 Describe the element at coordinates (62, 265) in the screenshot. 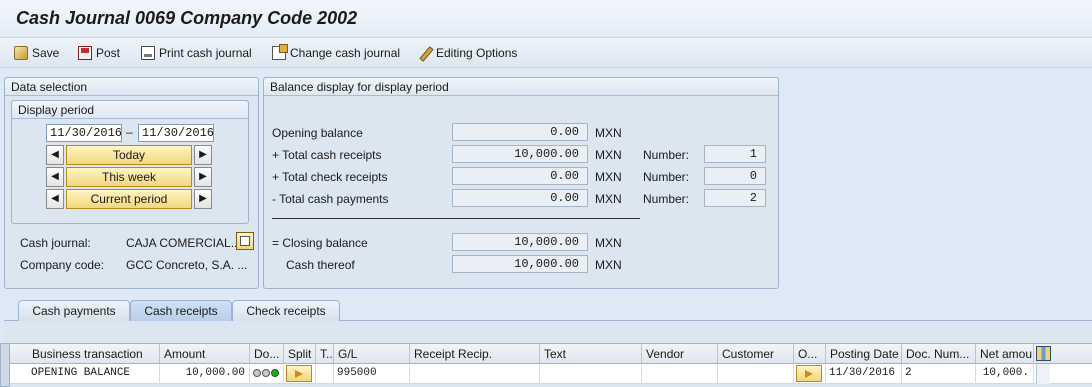

I see `company-code-label: Company code:` at that location.